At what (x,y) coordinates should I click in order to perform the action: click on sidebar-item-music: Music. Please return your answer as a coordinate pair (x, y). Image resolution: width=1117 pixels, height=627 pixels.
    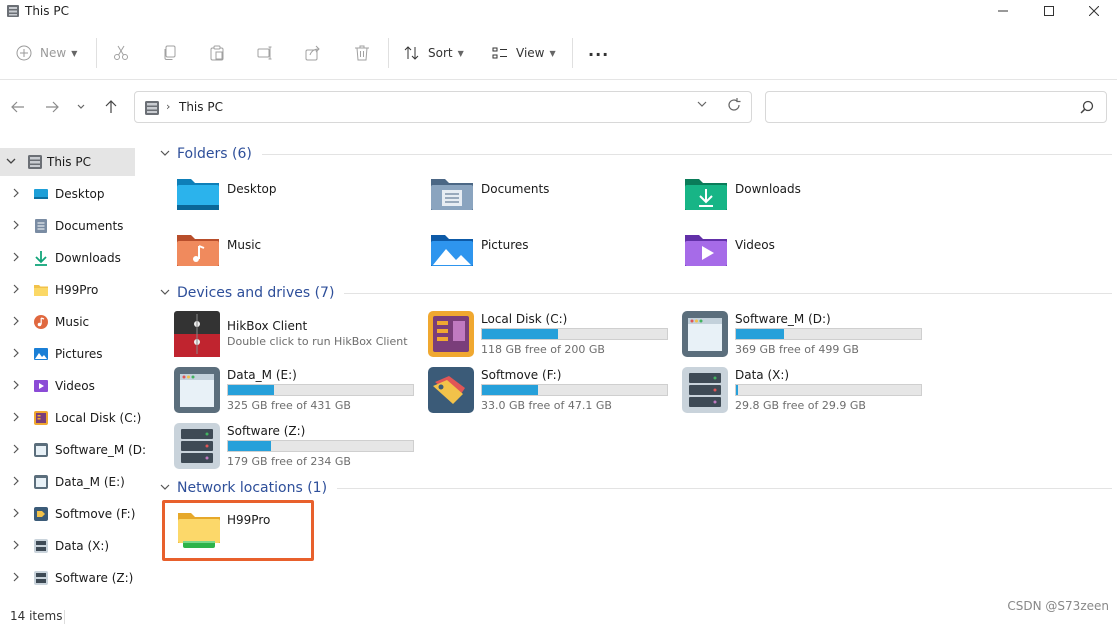
    Looking at the image, I should click on (67, 322).